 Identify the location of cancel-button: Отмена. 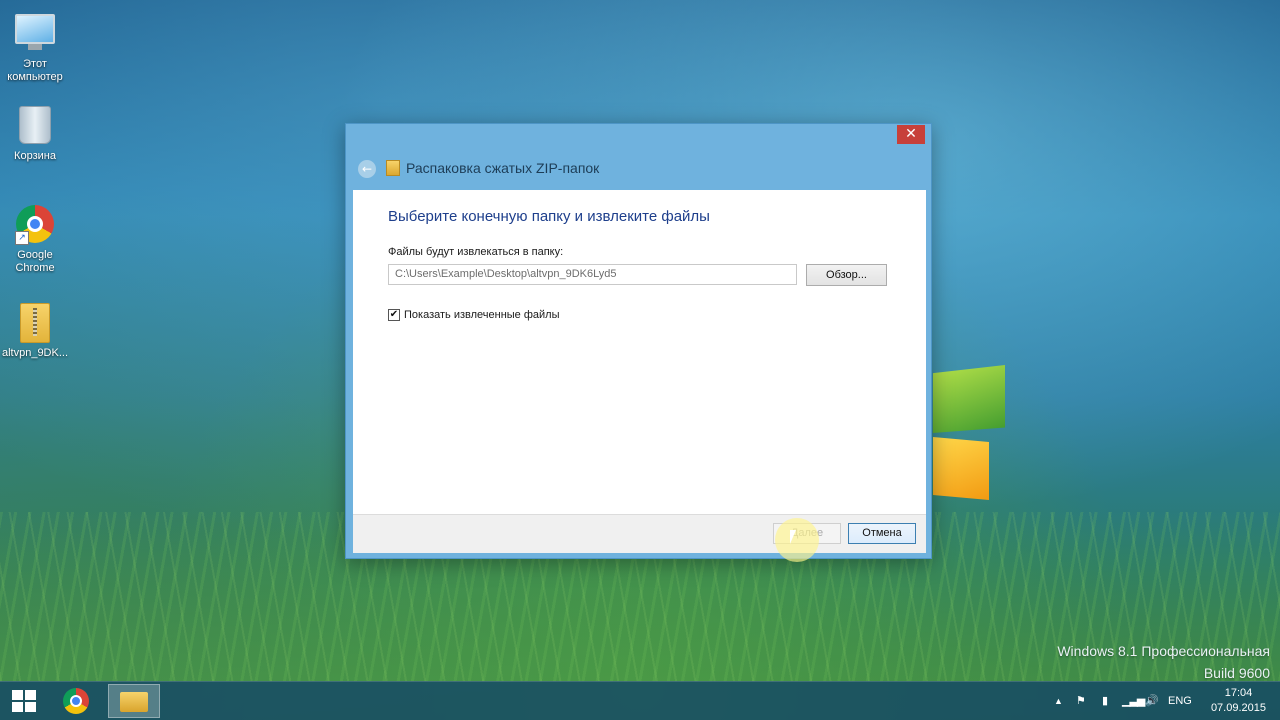
(882, 533).